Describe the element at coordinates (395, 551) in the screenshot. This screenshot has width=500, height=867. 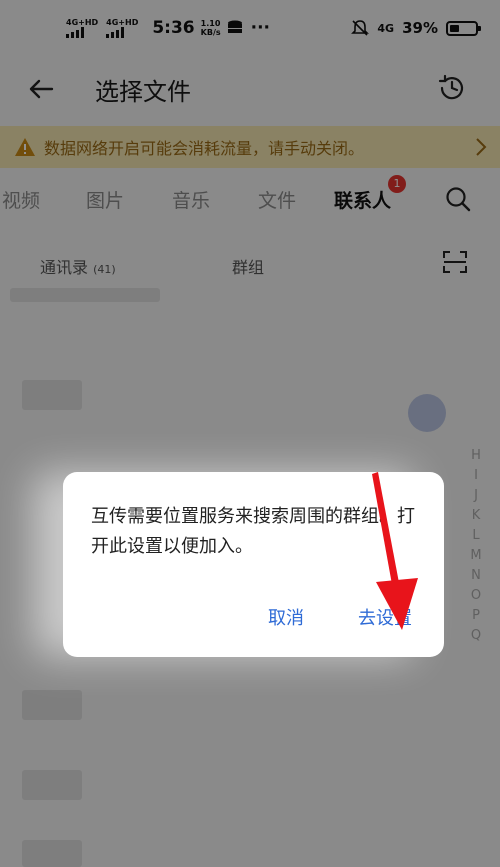
I see `annotation-arrow-icon` at that location.